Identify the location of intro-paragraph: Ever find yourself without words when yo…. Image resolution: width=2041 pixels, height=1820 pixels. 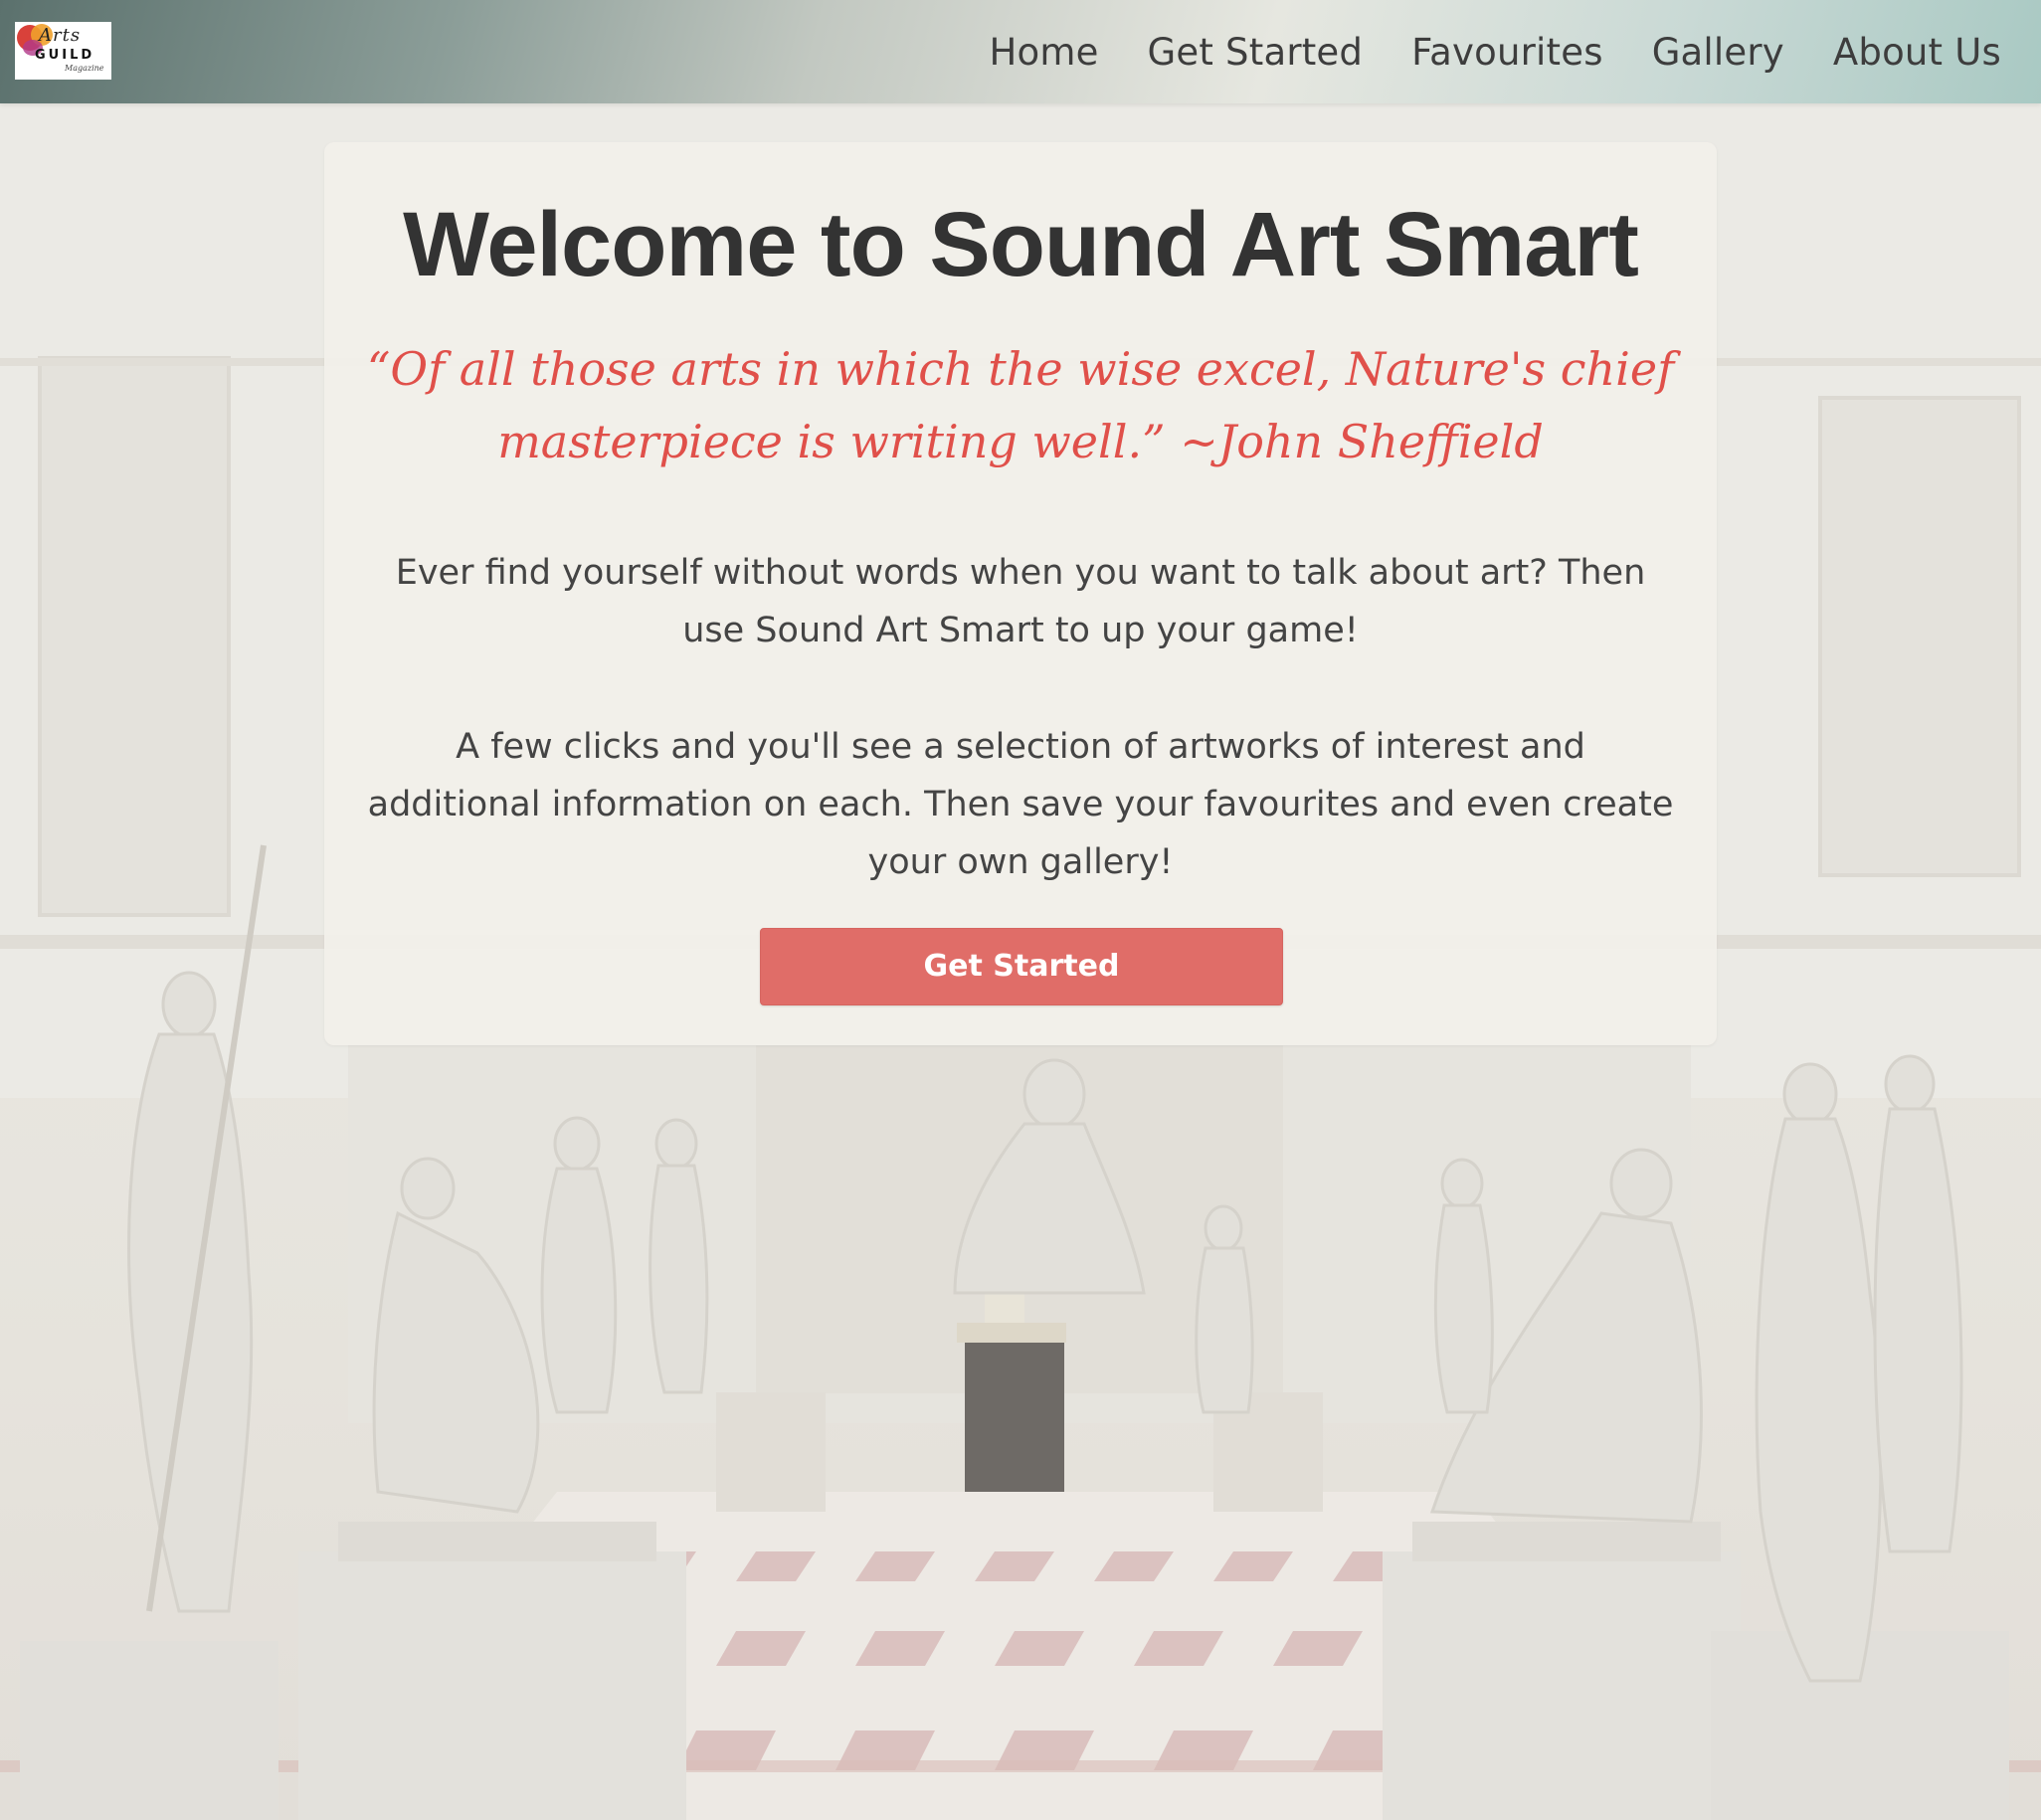
(1020, 601).